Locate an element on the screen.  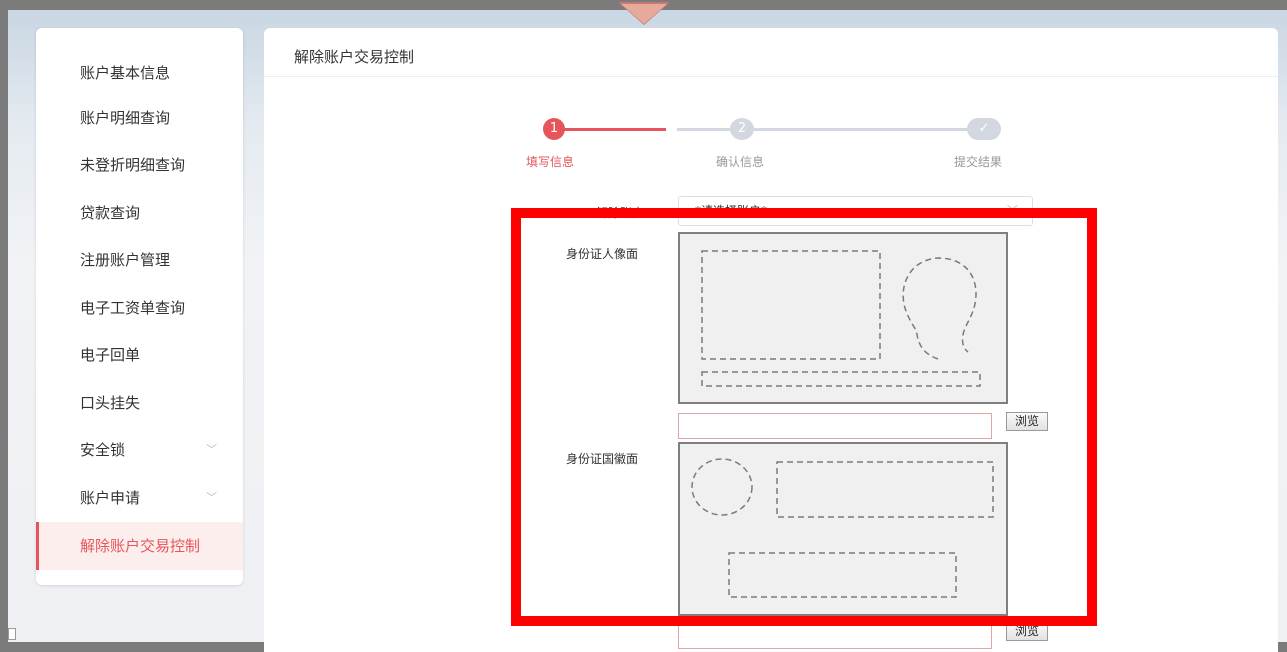
sidebar-item-label: 贷款查询 is located at coordinates (110, 213).